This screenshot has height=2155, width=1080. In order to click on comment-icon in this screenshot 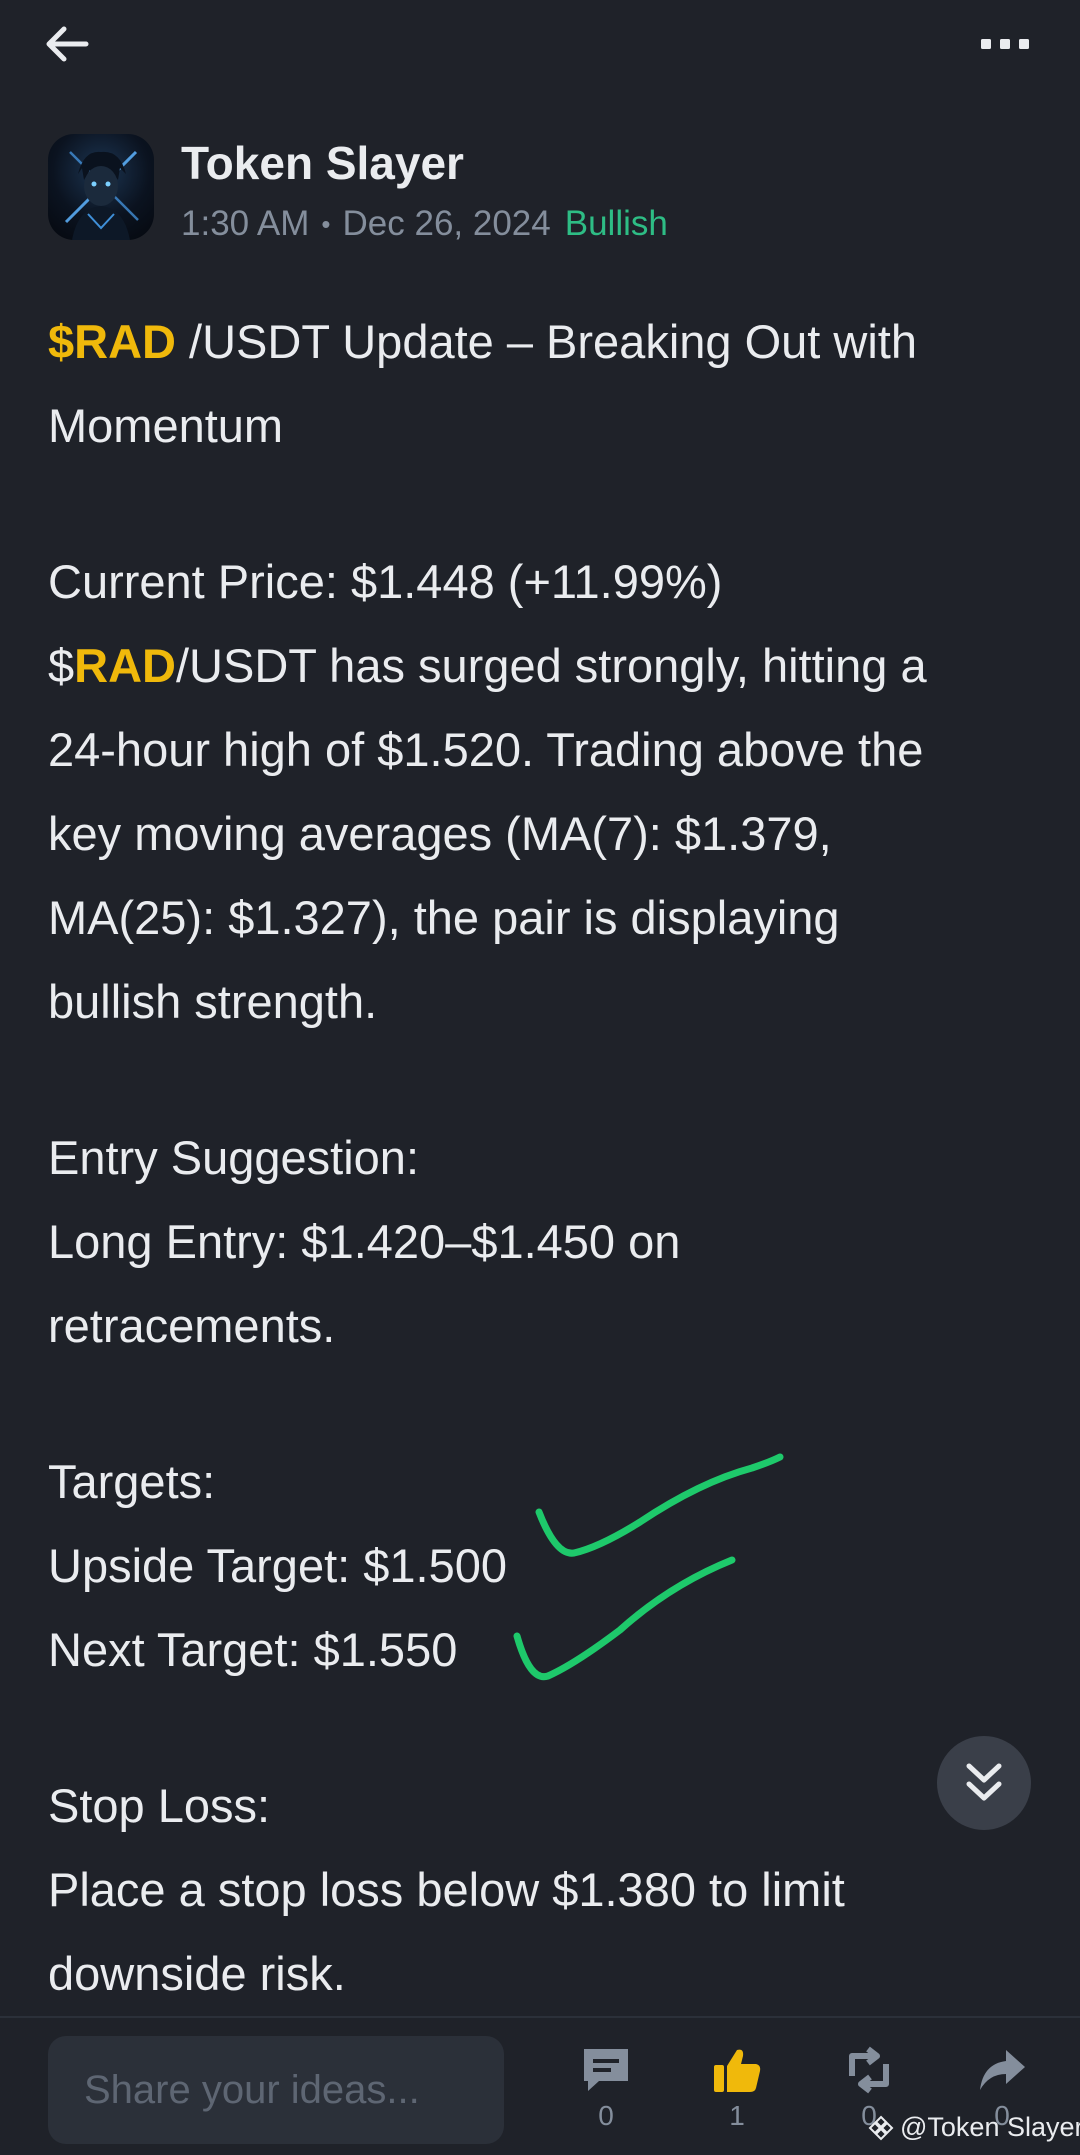, I will do `click(606, 2070)`.